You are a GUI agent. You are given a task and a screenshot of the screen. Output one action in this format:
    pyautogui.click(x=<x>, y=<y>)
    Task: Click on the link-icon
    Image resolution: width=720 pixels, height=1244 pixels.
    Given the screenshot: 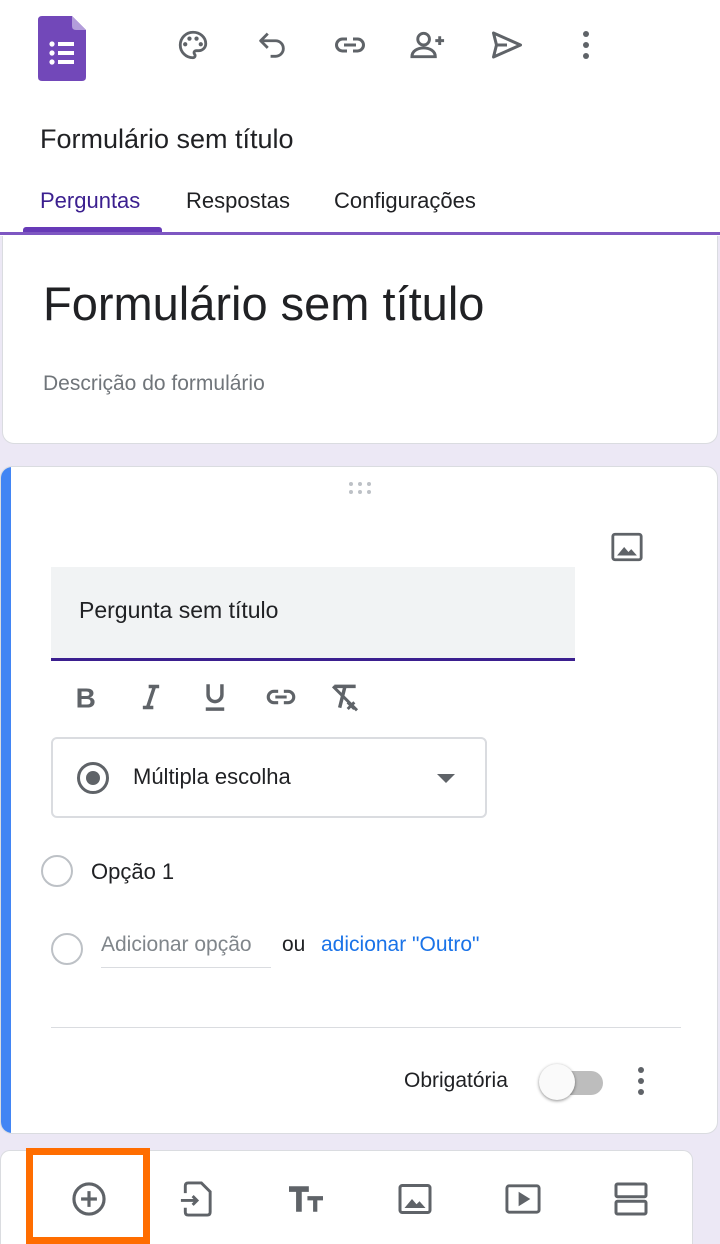 What is the action you would take?
    pyautogui.click(x=350, y=45)
    